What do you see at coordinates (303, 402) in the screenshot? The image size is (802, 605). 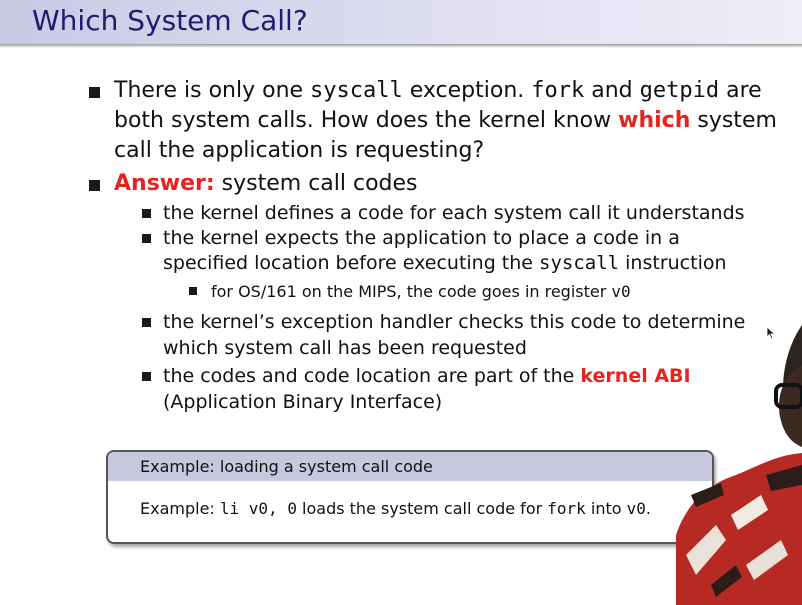 I see `sub-bullet-4-line-2: (Application Binary Interface)` at bounding box center [303, 402].